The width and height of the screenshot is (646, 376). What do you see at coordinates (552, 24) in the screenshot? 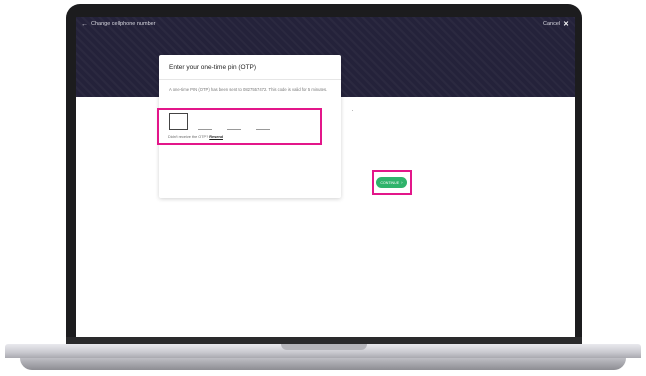
I see `cancel-label: Cancel` at bounding box center [552, 24].